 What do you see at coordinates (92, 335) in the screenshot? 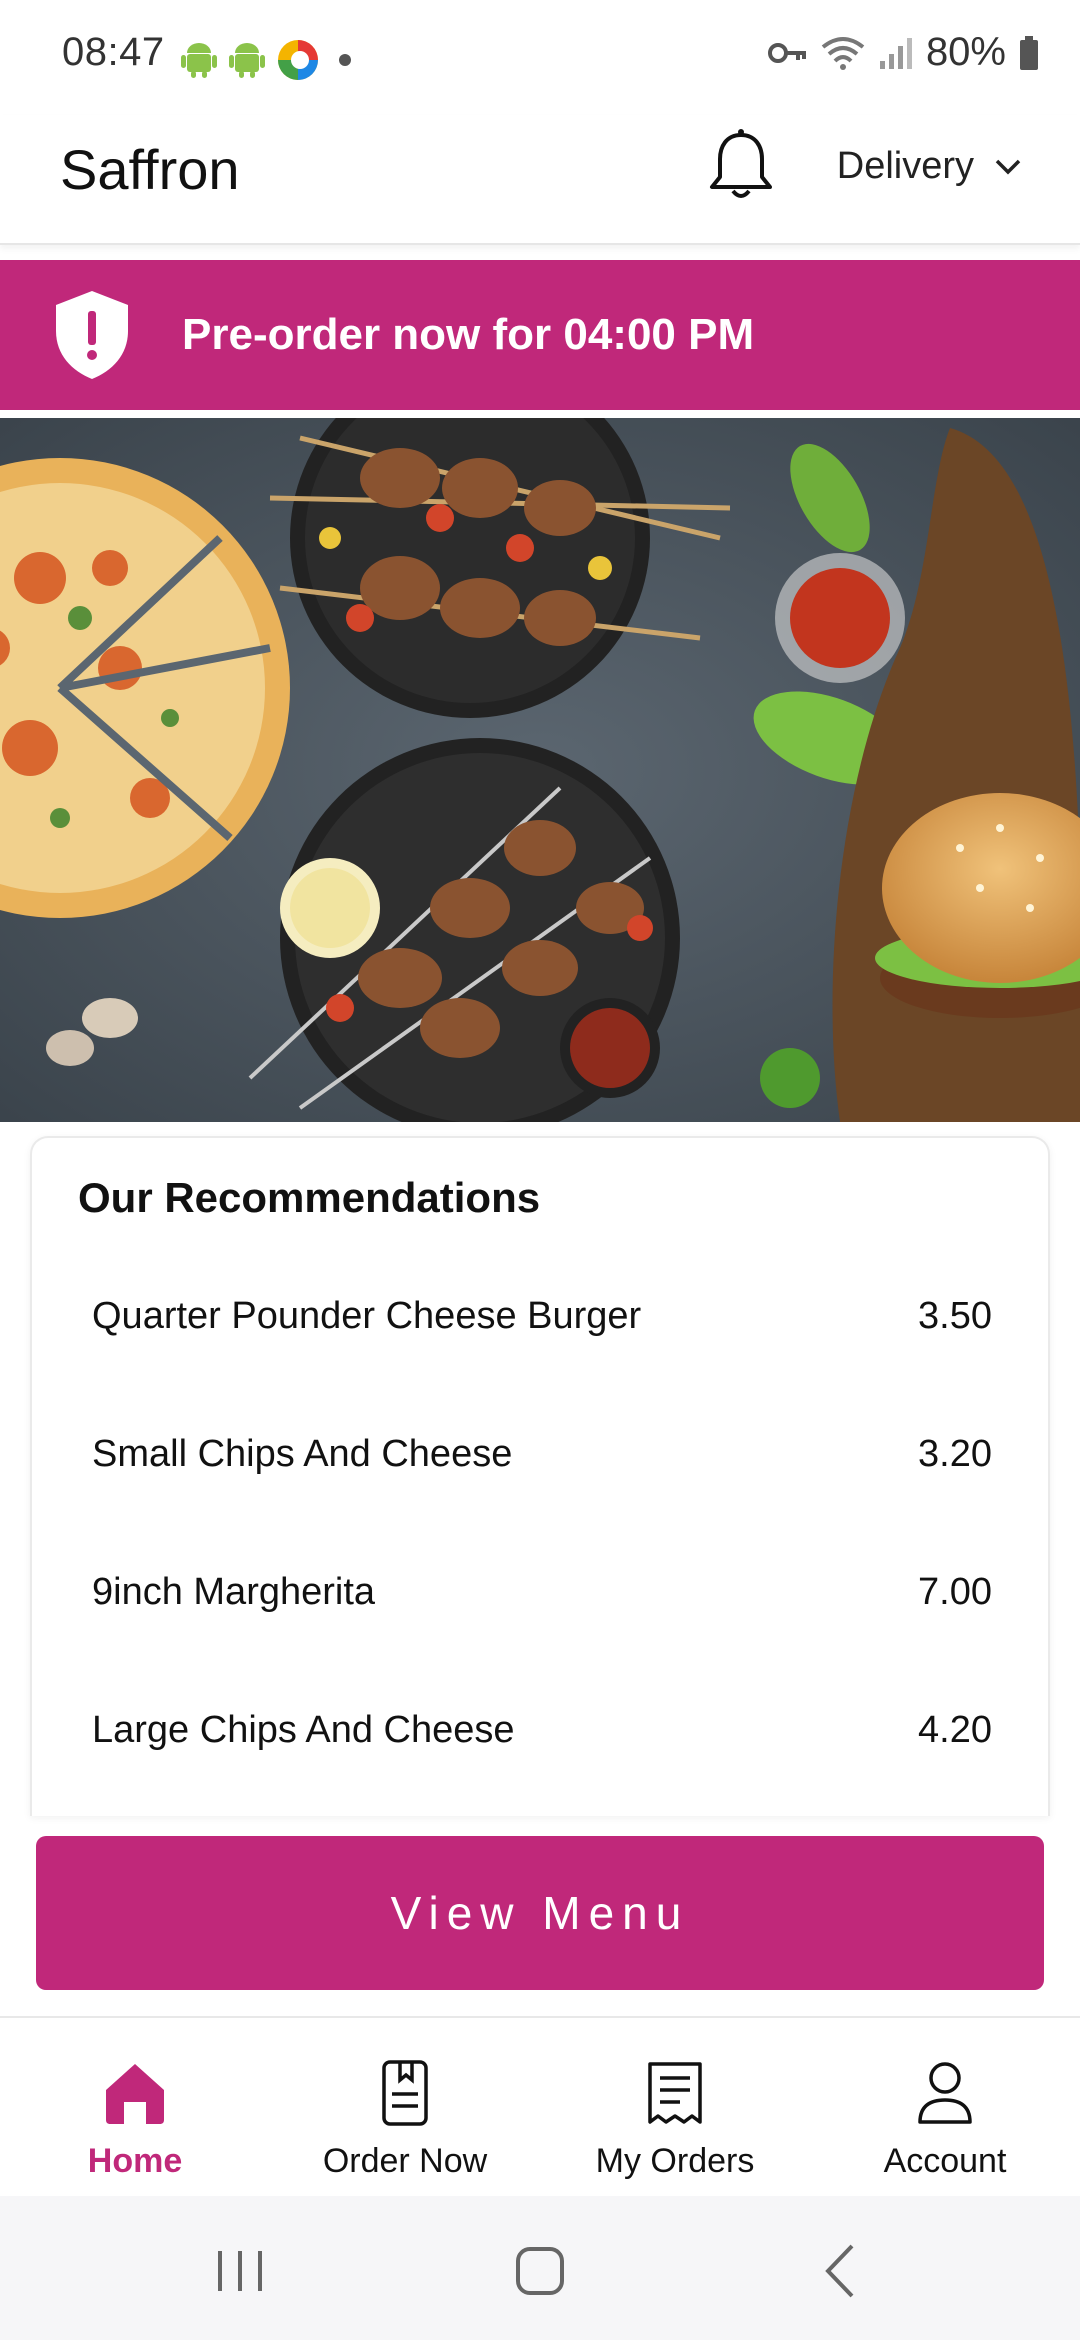
I see `shield-alert-icon` at bounding box center [92, 335].